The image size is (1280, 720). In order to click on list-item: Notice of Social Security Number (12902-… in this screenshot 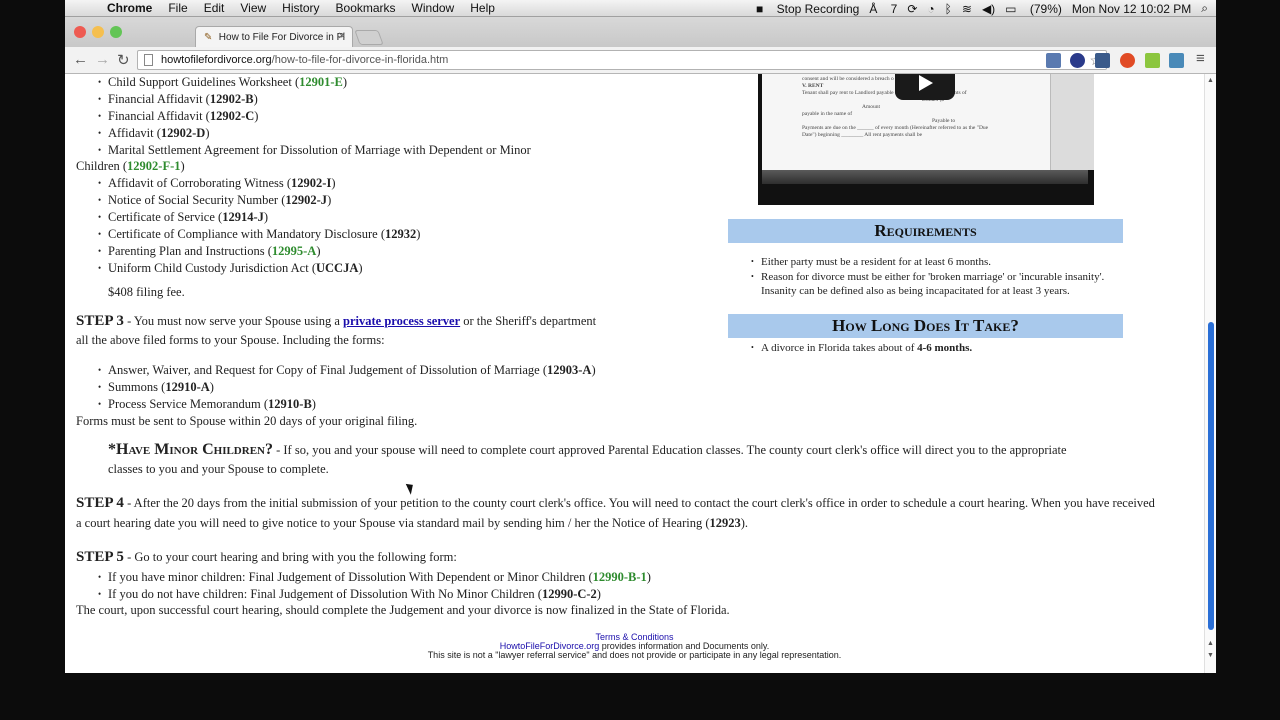, I will do `click(259, 200)`.